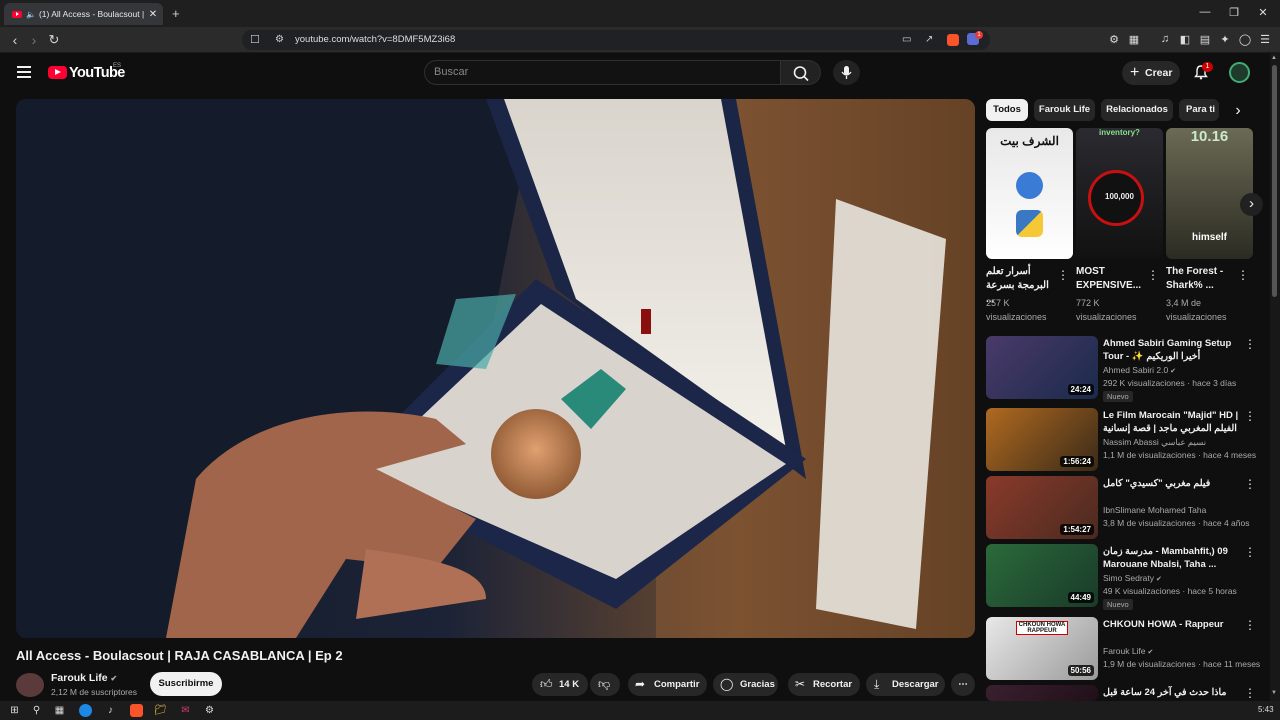 The height and width of the screenshot is (720, 1280). What do you see at coordinates (953, 40) in the screenshot?
I see `brave-shields-icon` at bounding box center [953, 40].